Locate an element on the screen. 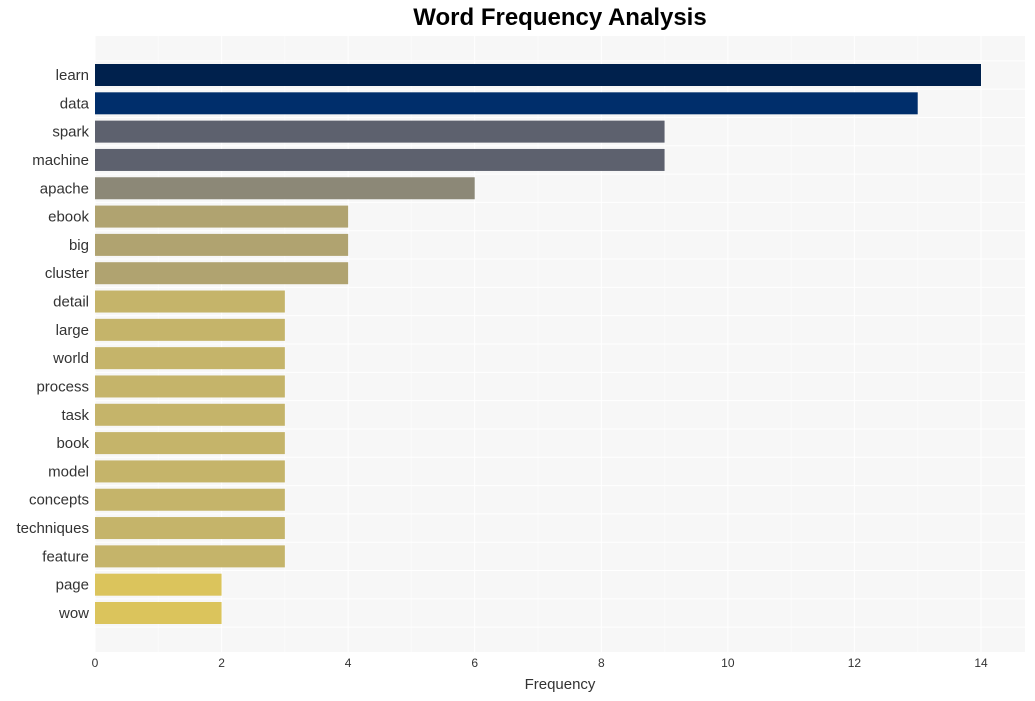 This screenshot has width=1035, height=701. x-tick-label: 0 is located at coordinates (95, 663).